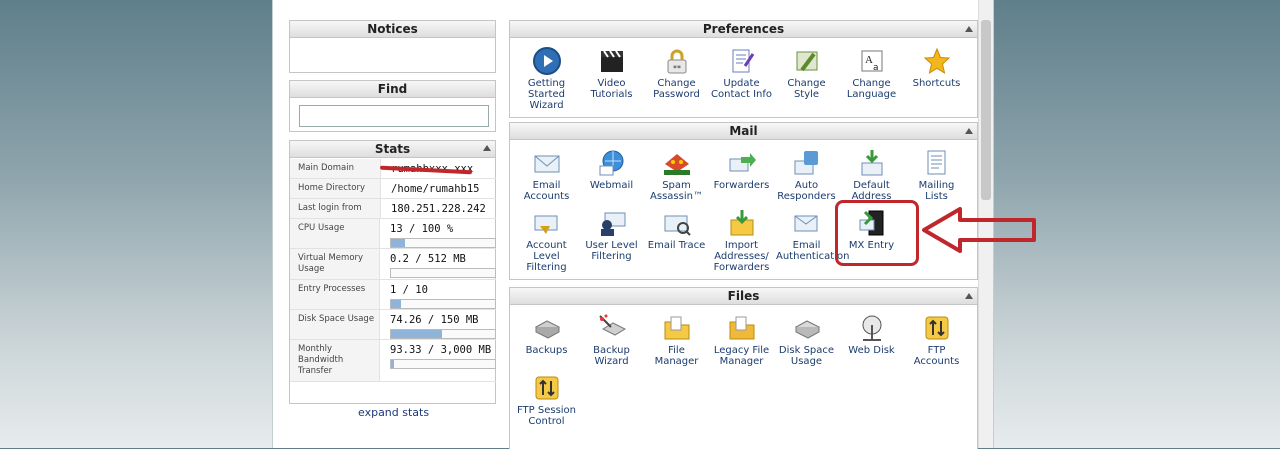 This screenshot has height=449, width=1280. Describe the element at coordinates (742, 223) in the screenshot. I see `import-icon` at that location.